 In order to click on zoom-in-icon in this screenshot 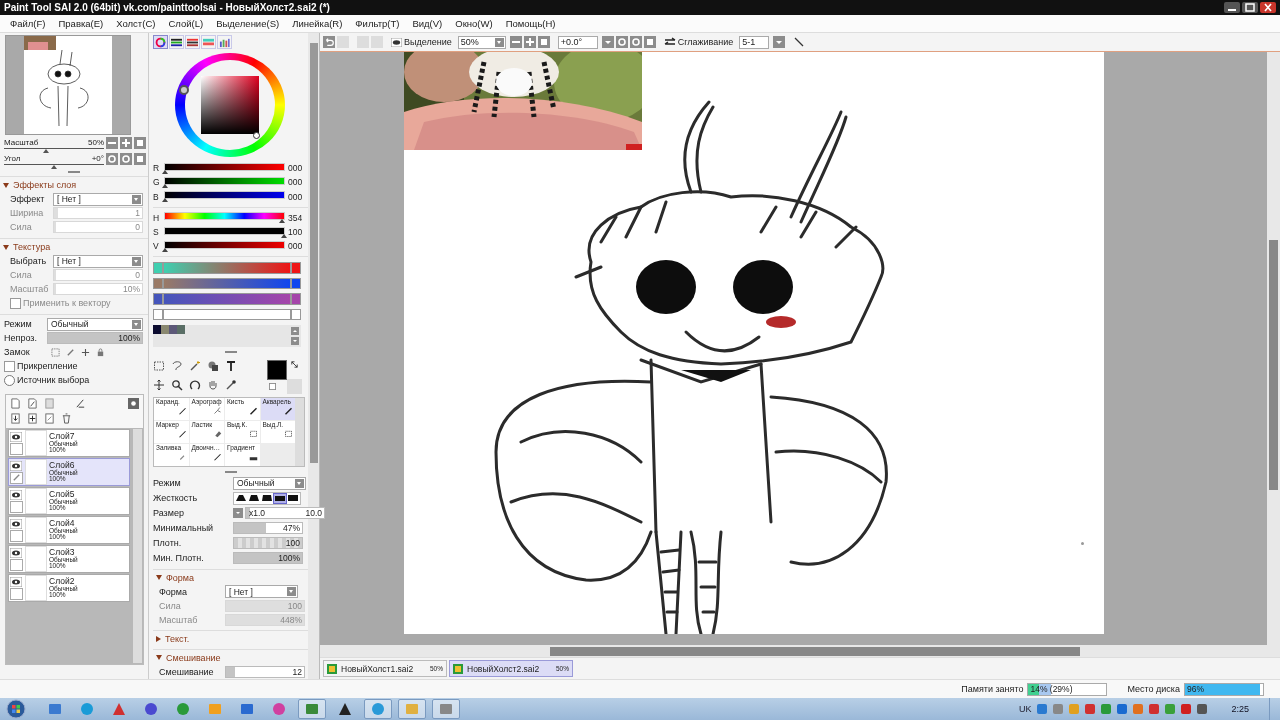, I will do `click(126, 143)`.